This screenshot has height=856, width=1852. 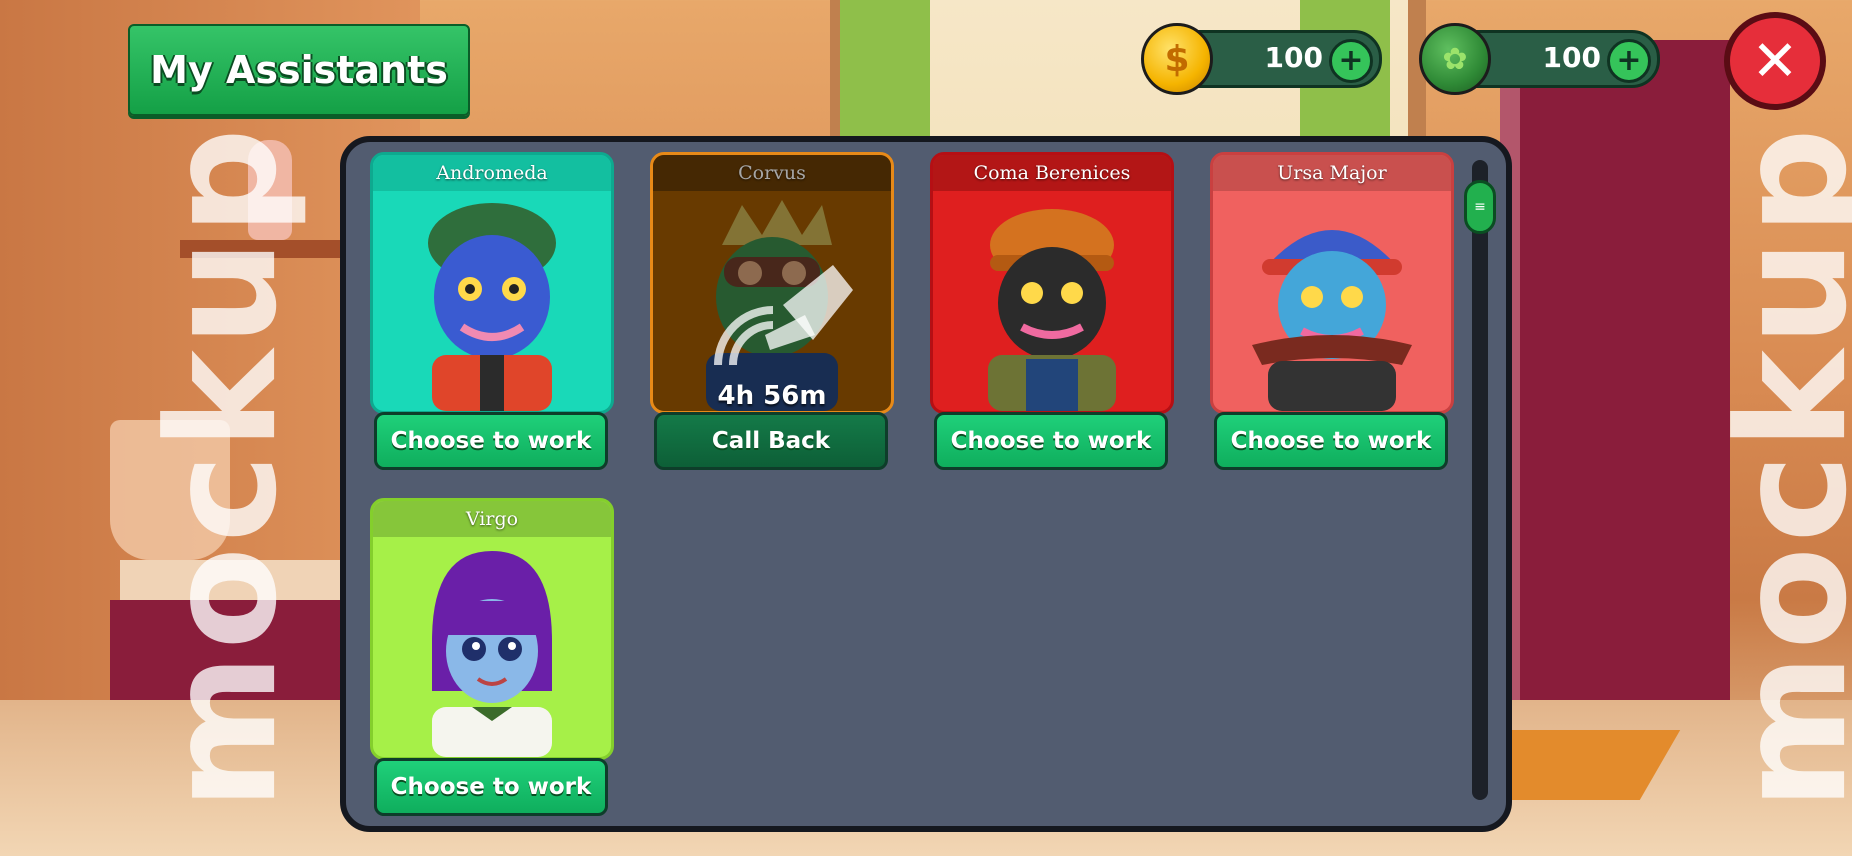 I want to click on coins-amount: 100, so click(x=1293, y=57).